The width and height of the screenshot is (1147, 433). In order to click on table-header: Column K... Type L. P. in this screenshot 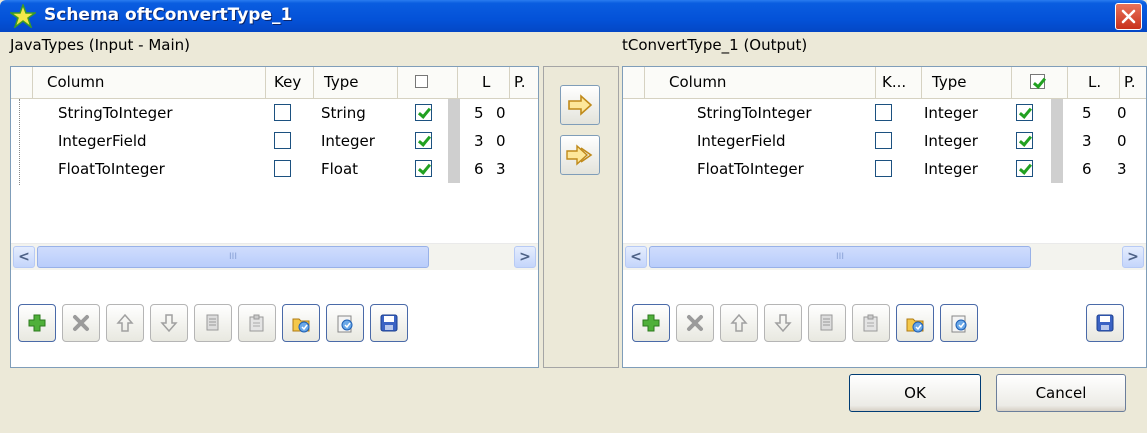, I will do `click(884, 83)`.